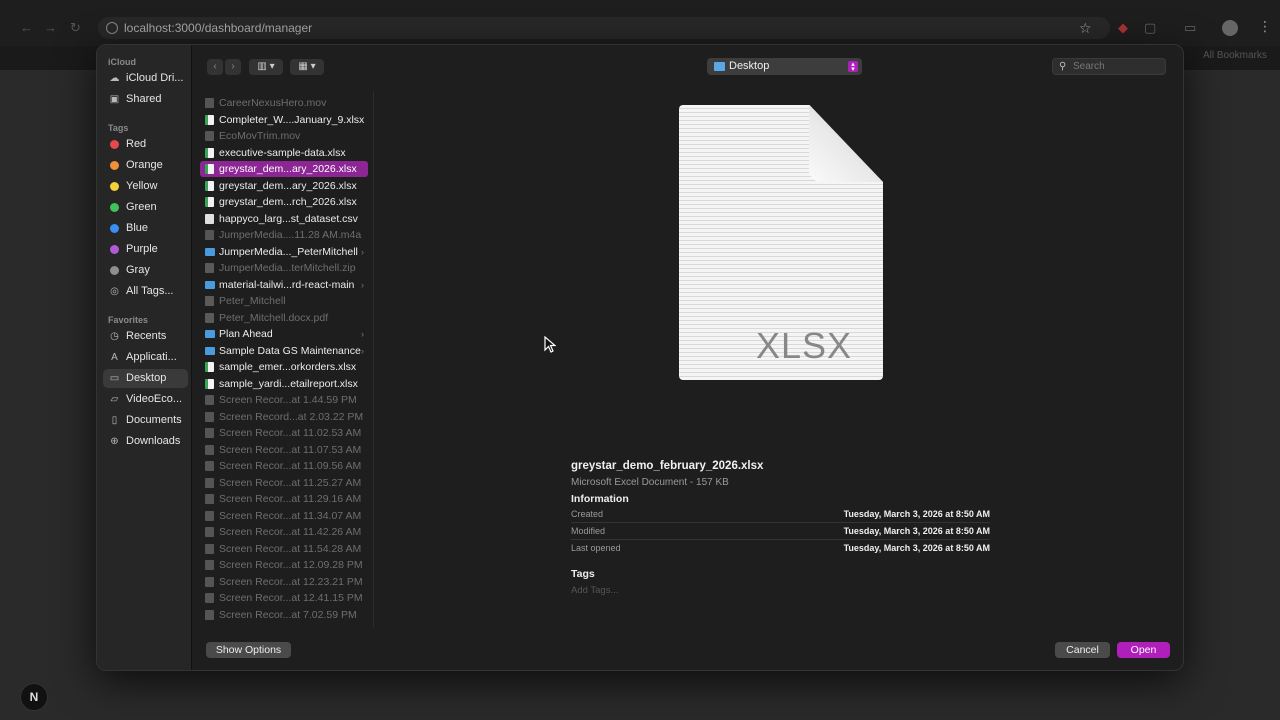 This screenshot has height=720, width=1280. I want to click on file-row: Screen Recor...at 12.23.21 PM, so click(284, 582).